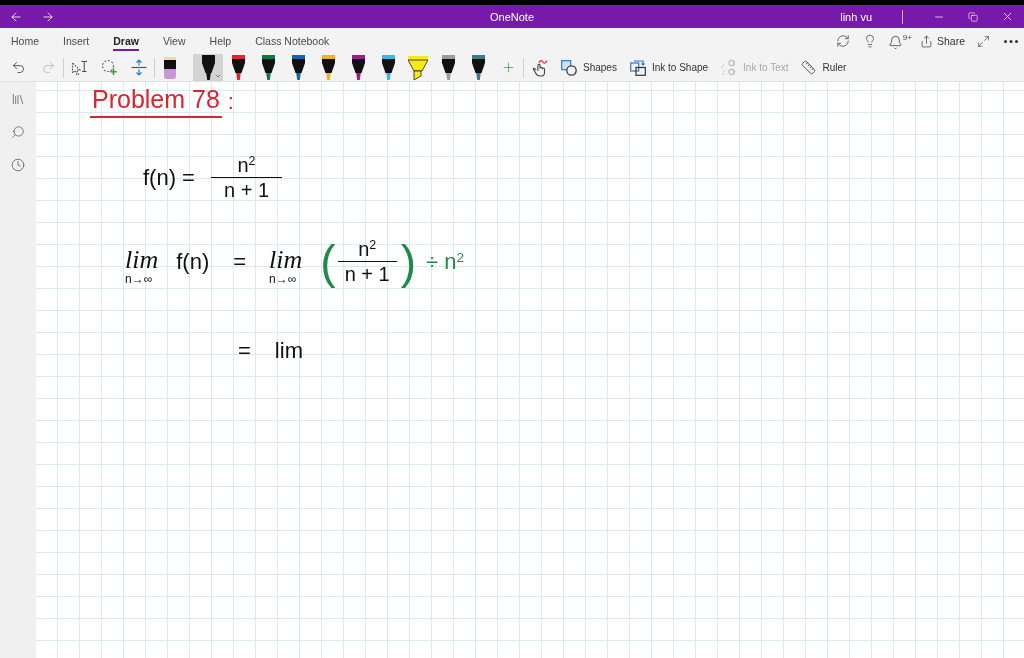  What do you see at coordinates (288, 351) in the screenshot?
I see `math-expression: lim` at bounding box center [288, 351].